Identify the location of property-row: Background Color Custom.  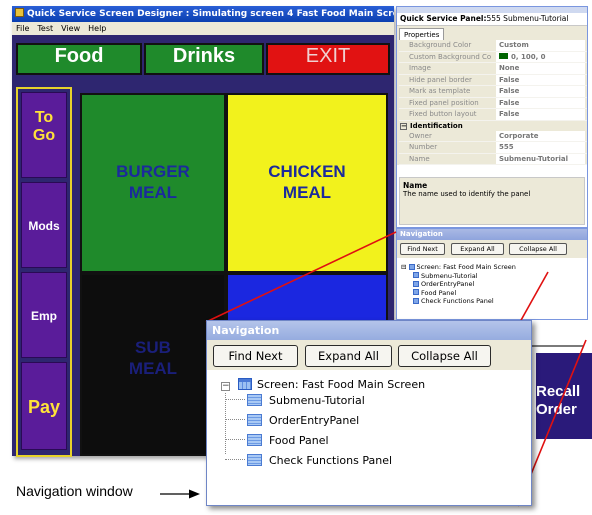
(493, 46).